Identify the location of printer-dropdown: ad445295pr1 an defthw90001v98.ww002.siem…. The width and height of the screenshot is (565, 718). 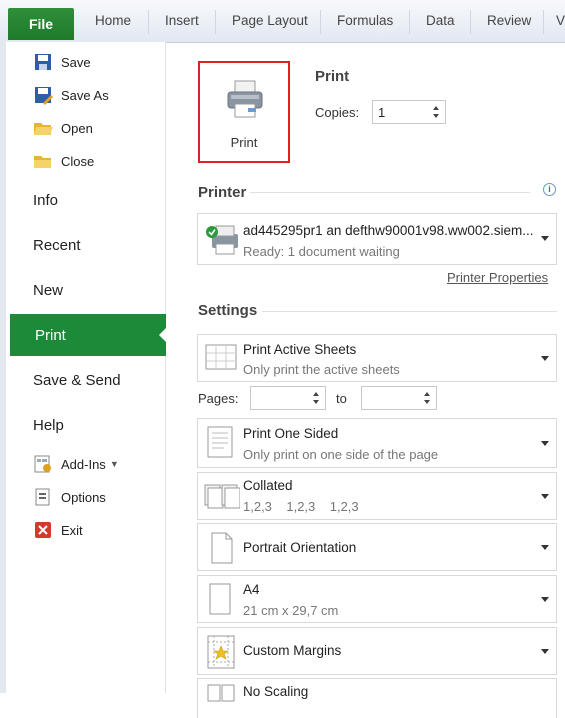
(377, 239).